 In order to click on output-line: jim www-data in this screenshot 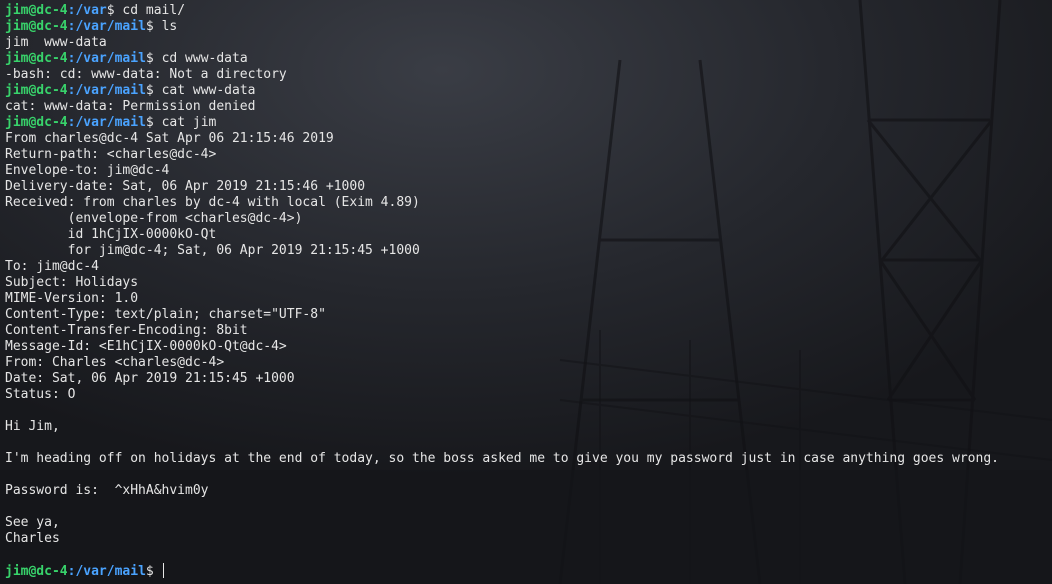, I will do `click(56, 42)`.